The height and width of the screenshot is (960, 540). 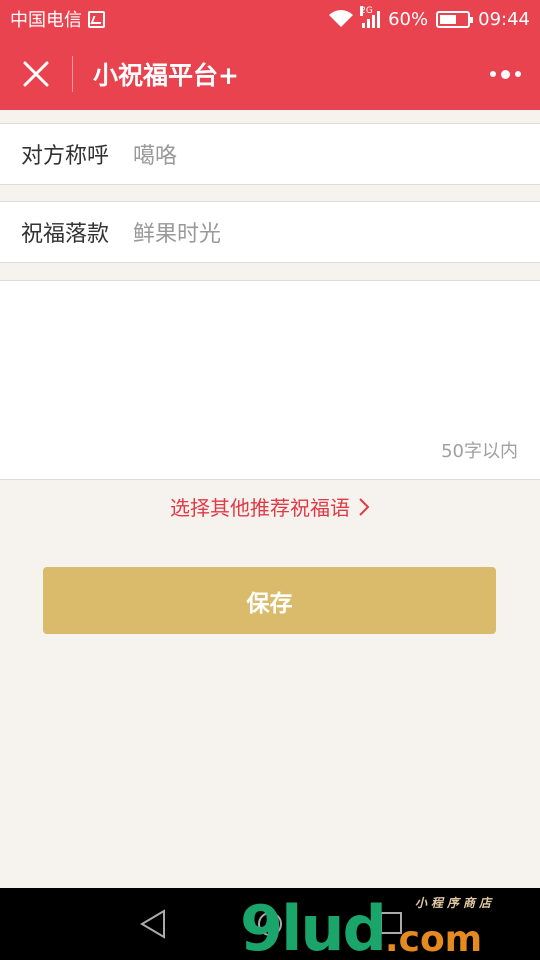 I want to click on title-divider, so click(x=72, y=74).